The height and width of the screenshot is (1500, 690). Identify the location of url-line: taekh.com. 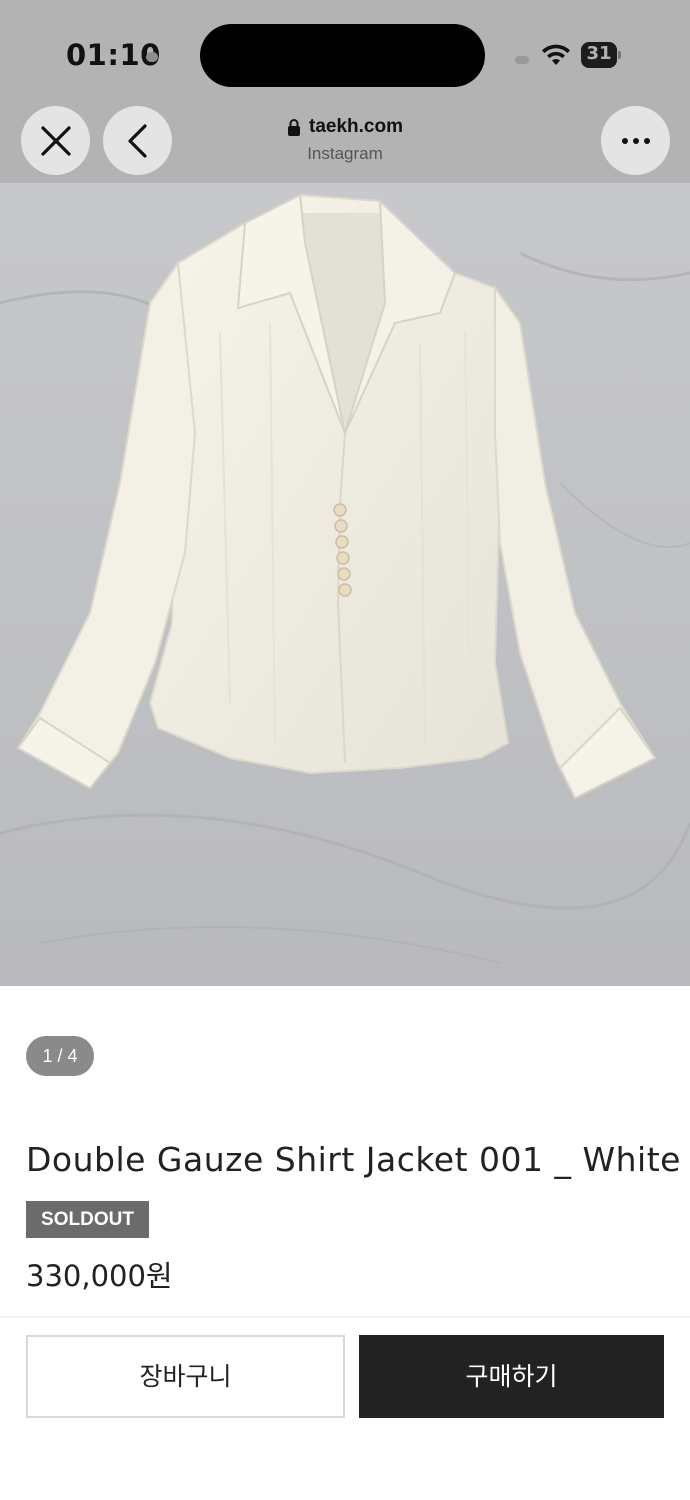
(345, 127).